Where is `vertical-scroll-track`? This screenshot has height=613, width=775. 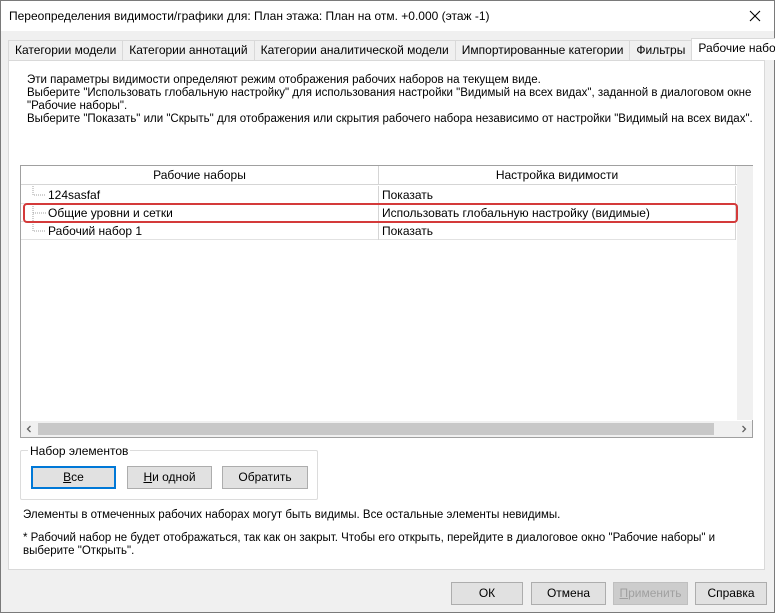
vertical-scroll-track is located at coordinates (745, 293).